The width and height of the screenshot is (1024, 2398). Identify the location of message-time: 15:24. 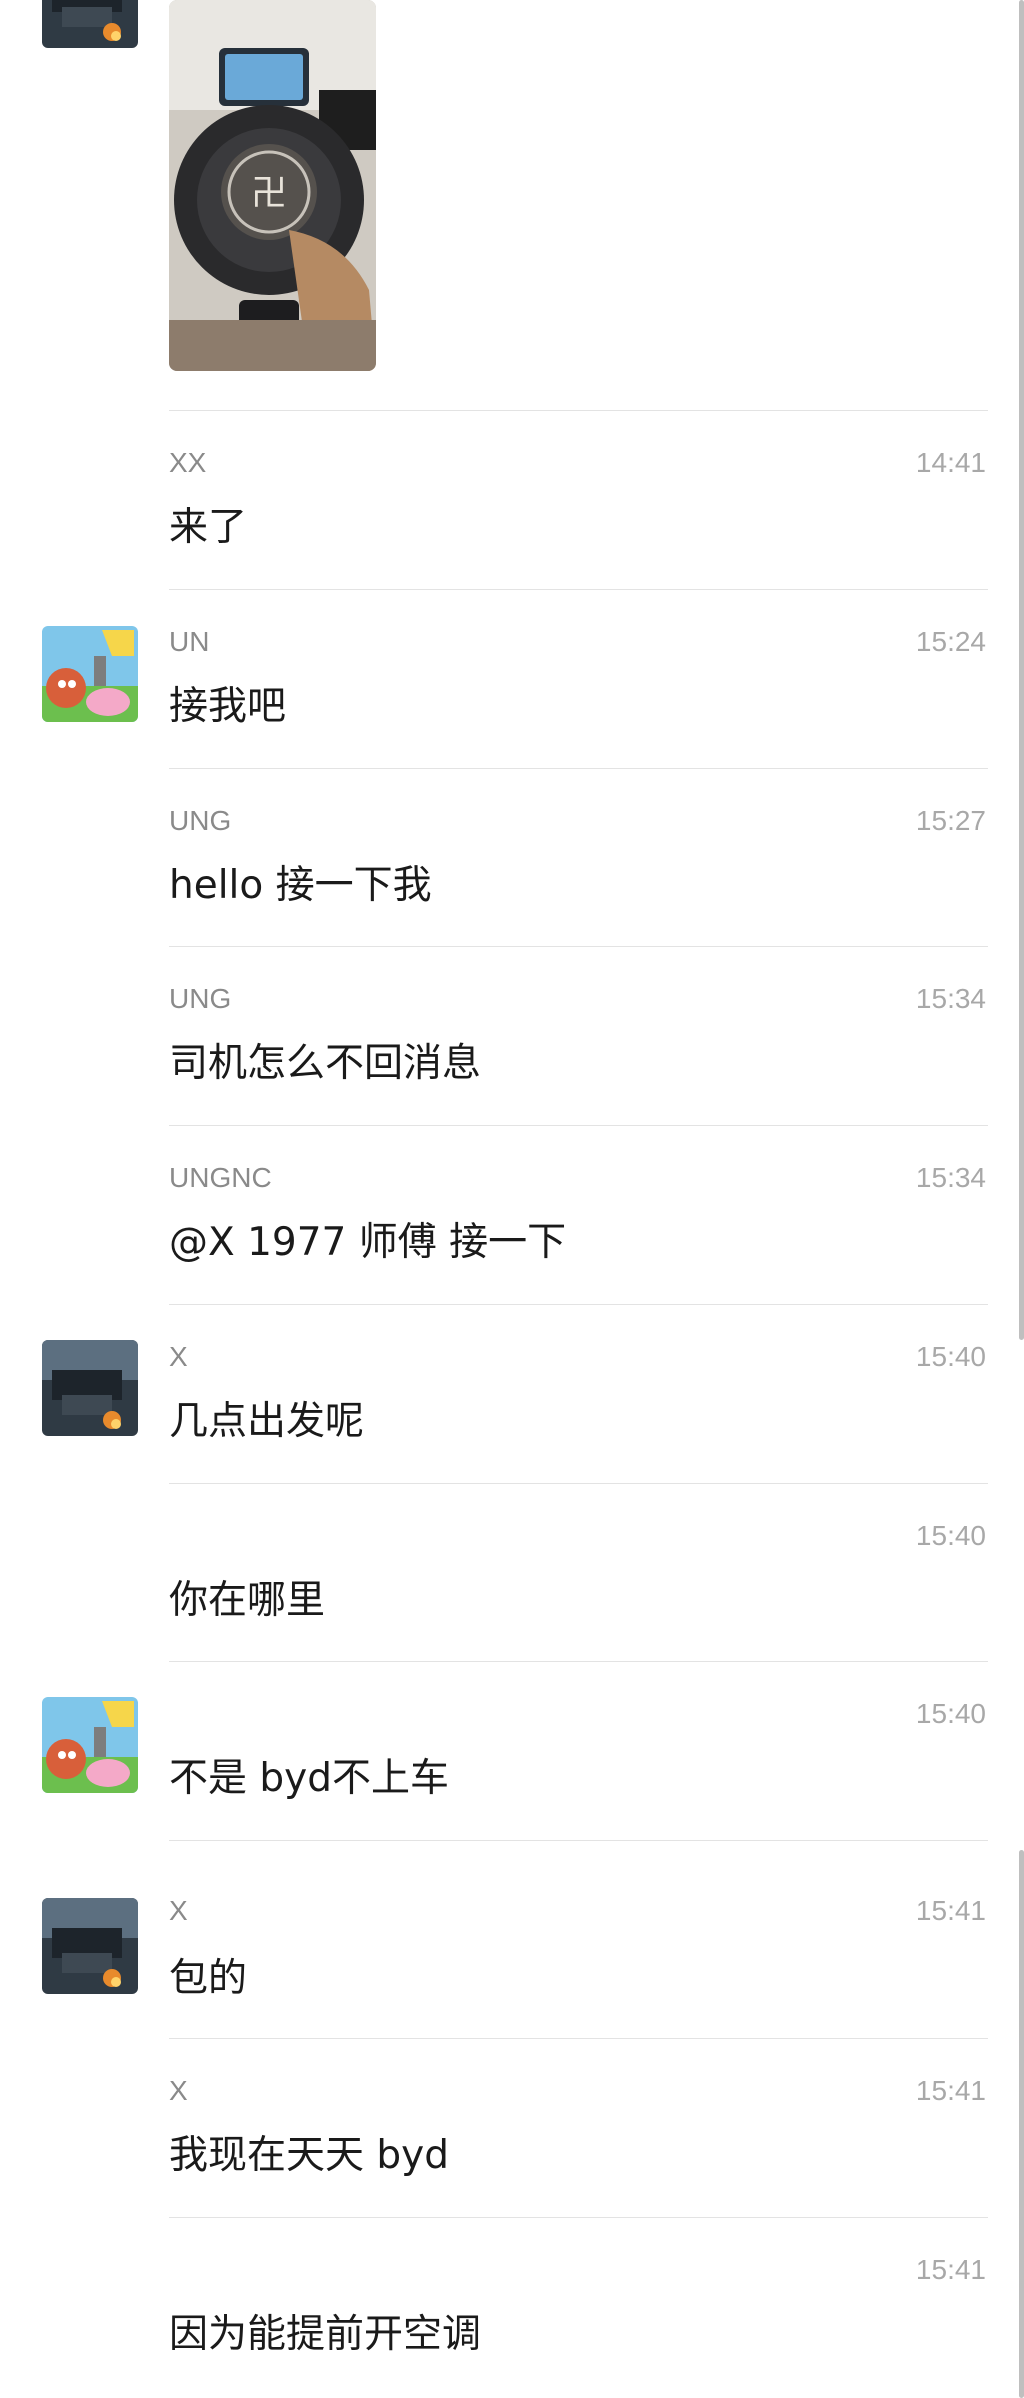
(950, 641).